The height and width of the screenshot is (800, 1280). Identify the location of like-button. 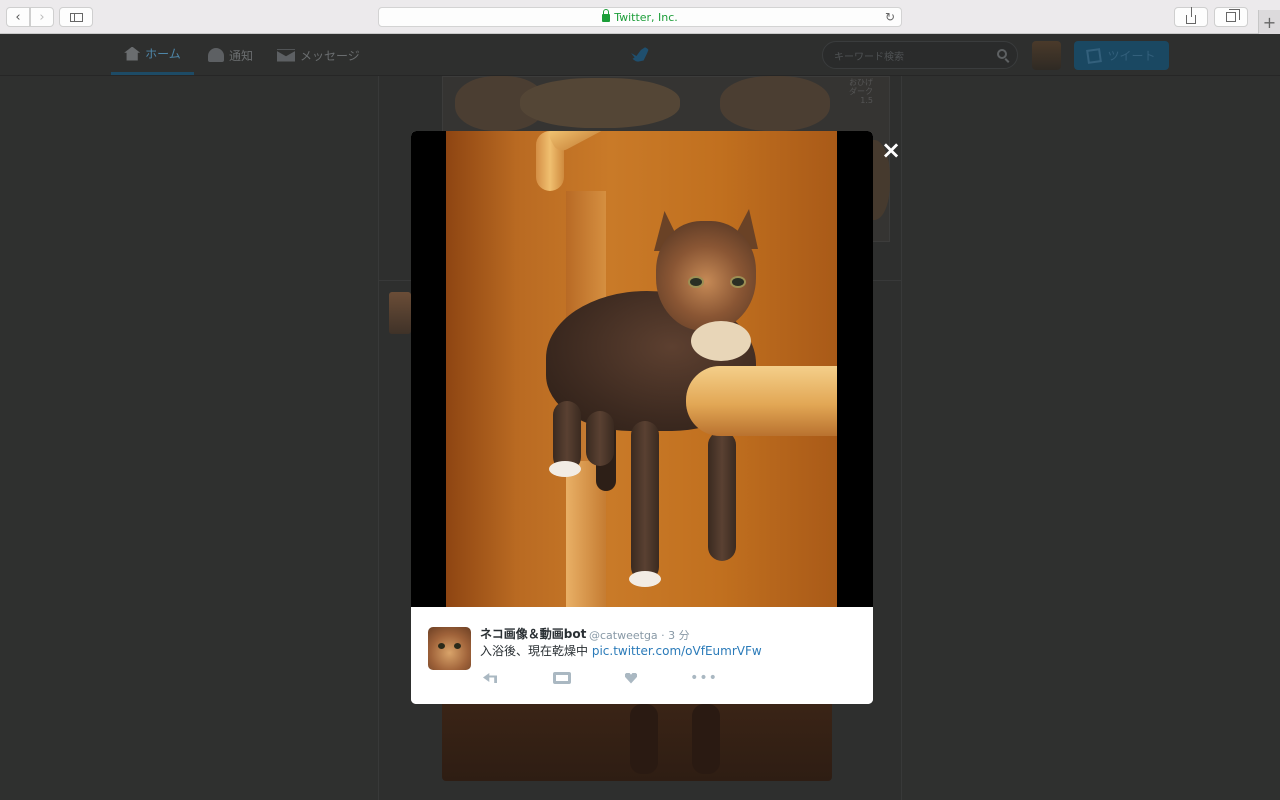
(631, 678).